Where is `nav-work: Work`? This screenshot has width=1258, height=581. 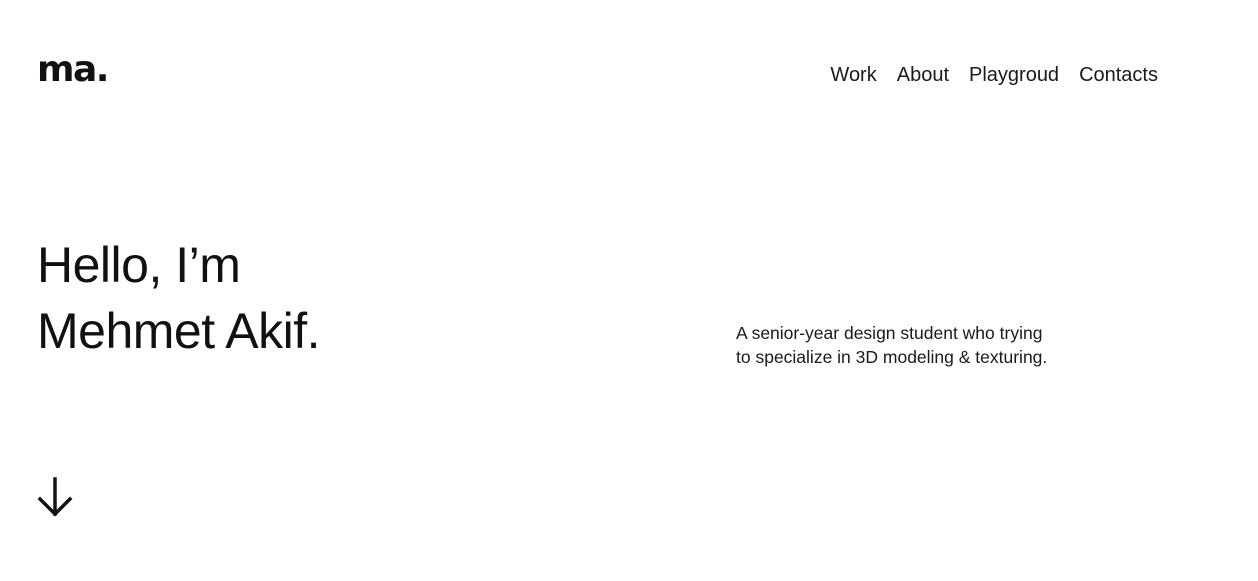
nav-work: Work is located at coordinates (853, 75).